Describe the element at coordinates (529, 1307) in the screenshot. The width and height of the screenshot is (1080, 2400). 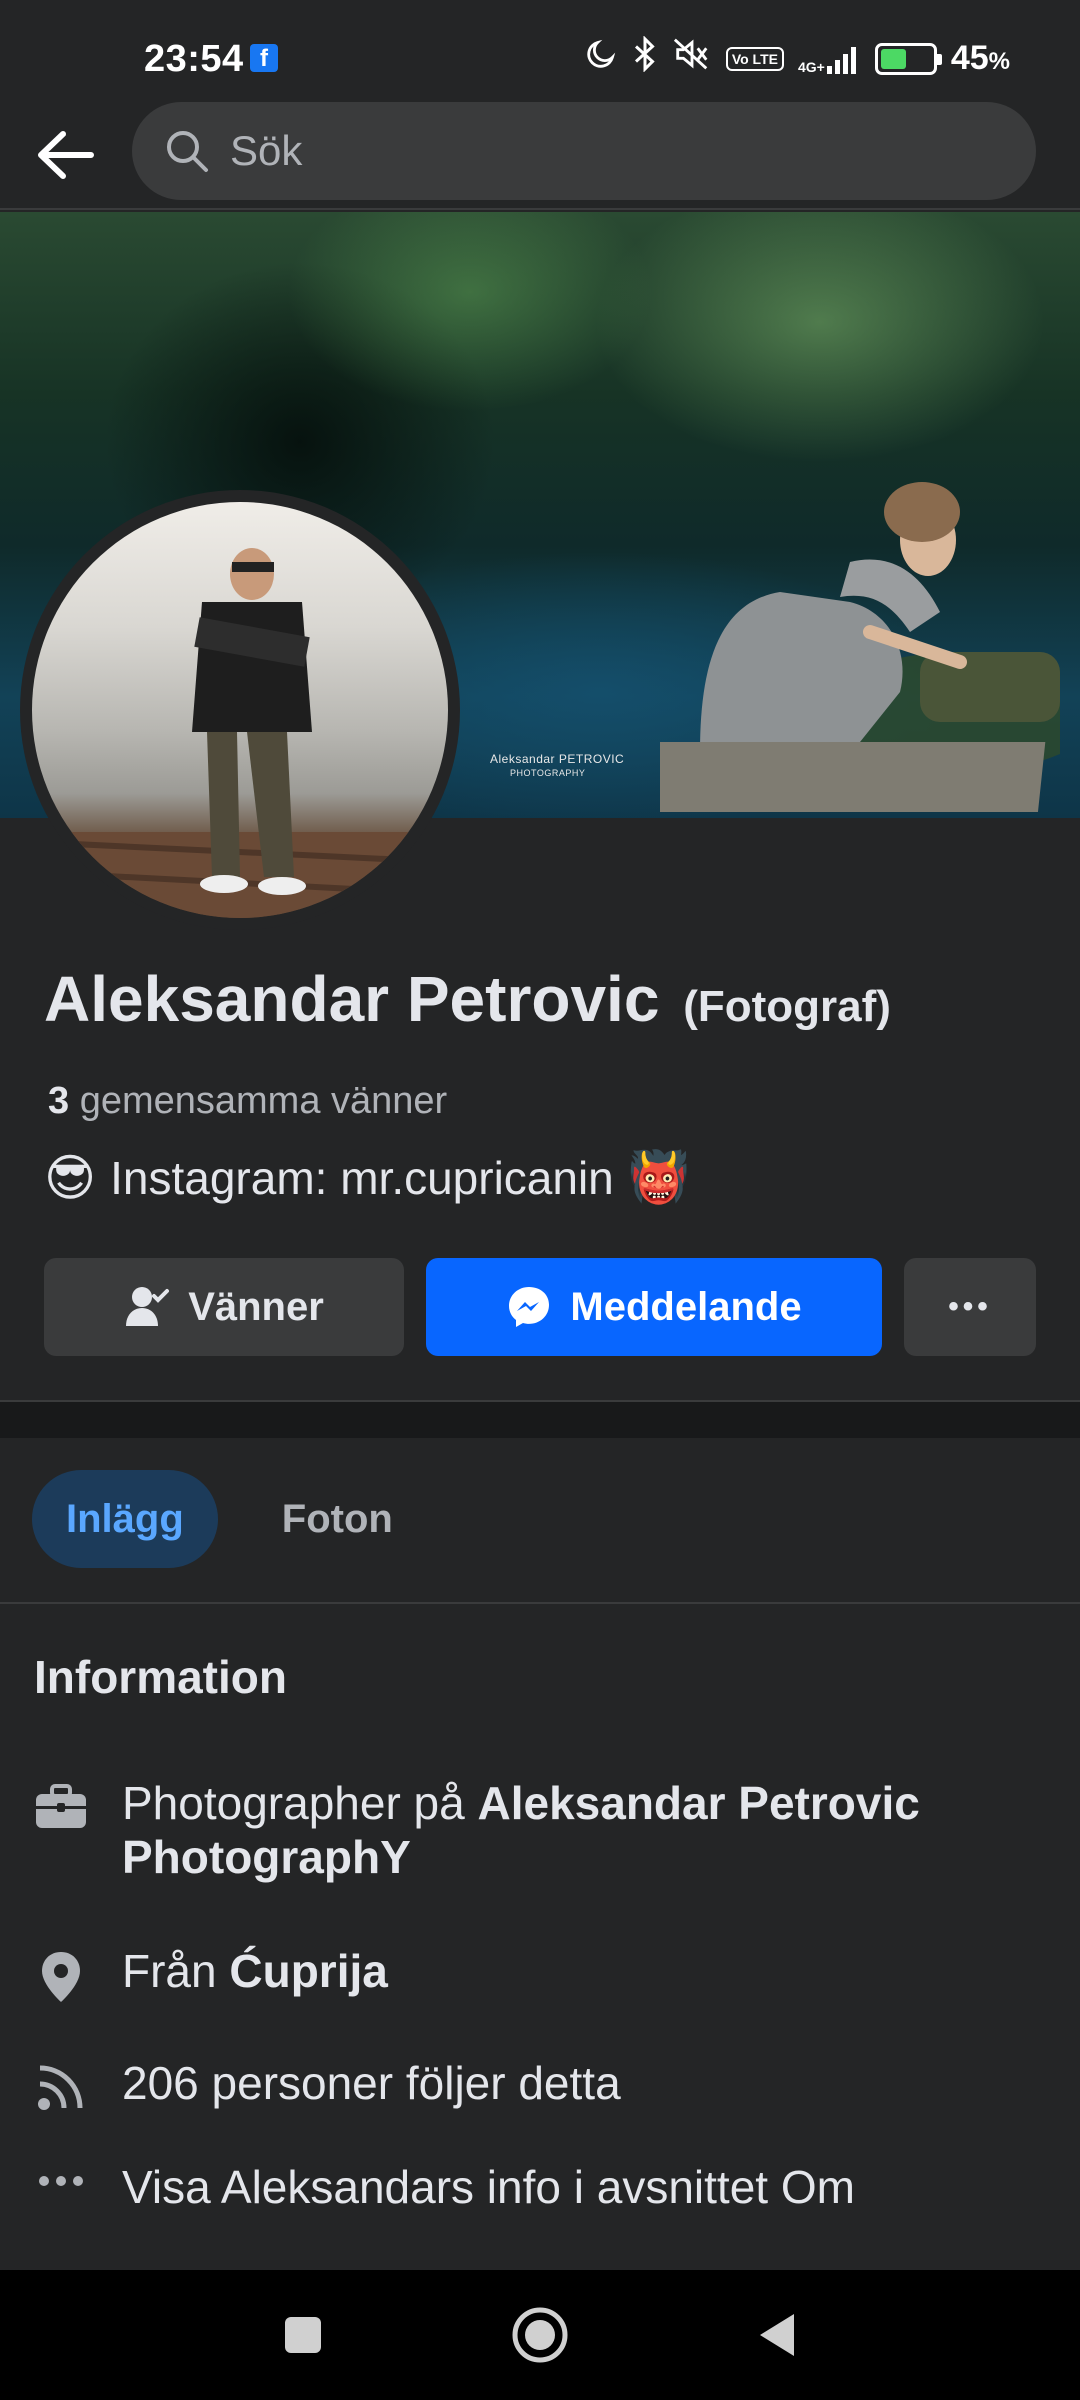
I see `messenger-icon` at that location.